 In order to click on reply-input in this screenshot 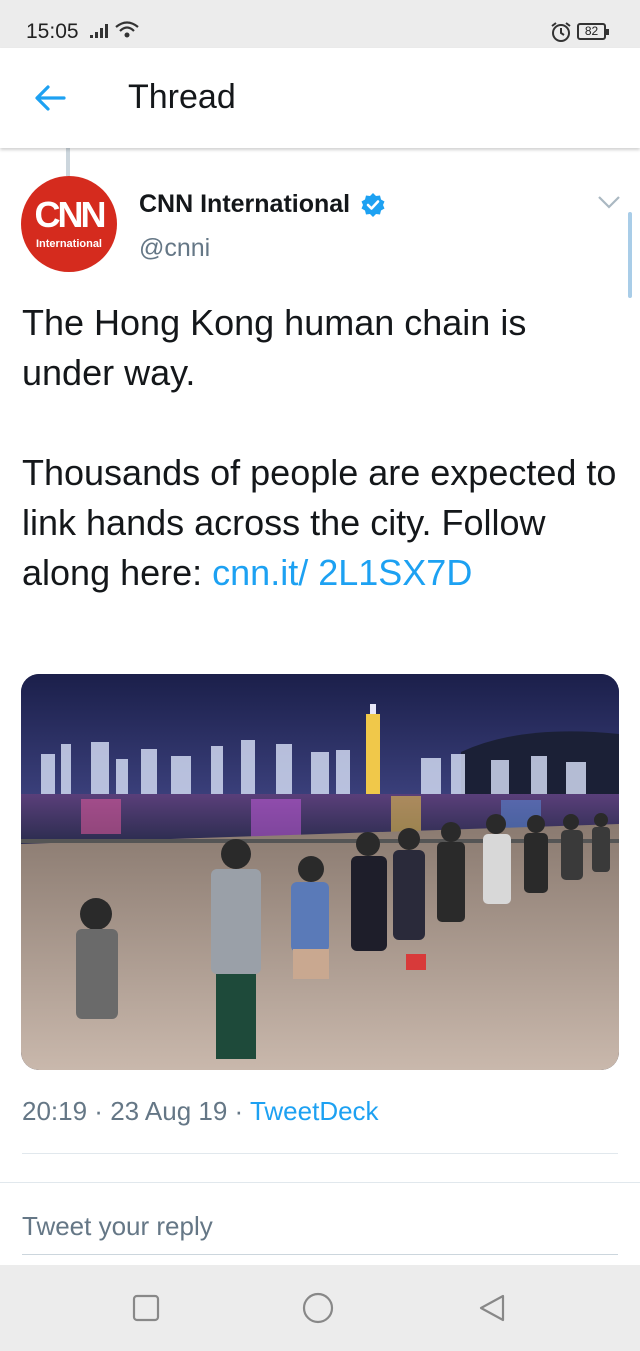, I will do `click(320, 1226)`.